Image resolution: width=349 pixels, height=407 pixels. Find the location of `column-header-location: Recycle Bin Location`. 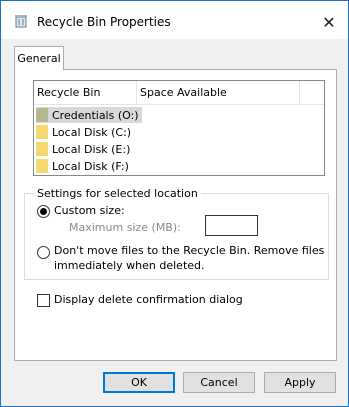

column-header-location: Recycle Bin Location is located at coordinates (85, 102).